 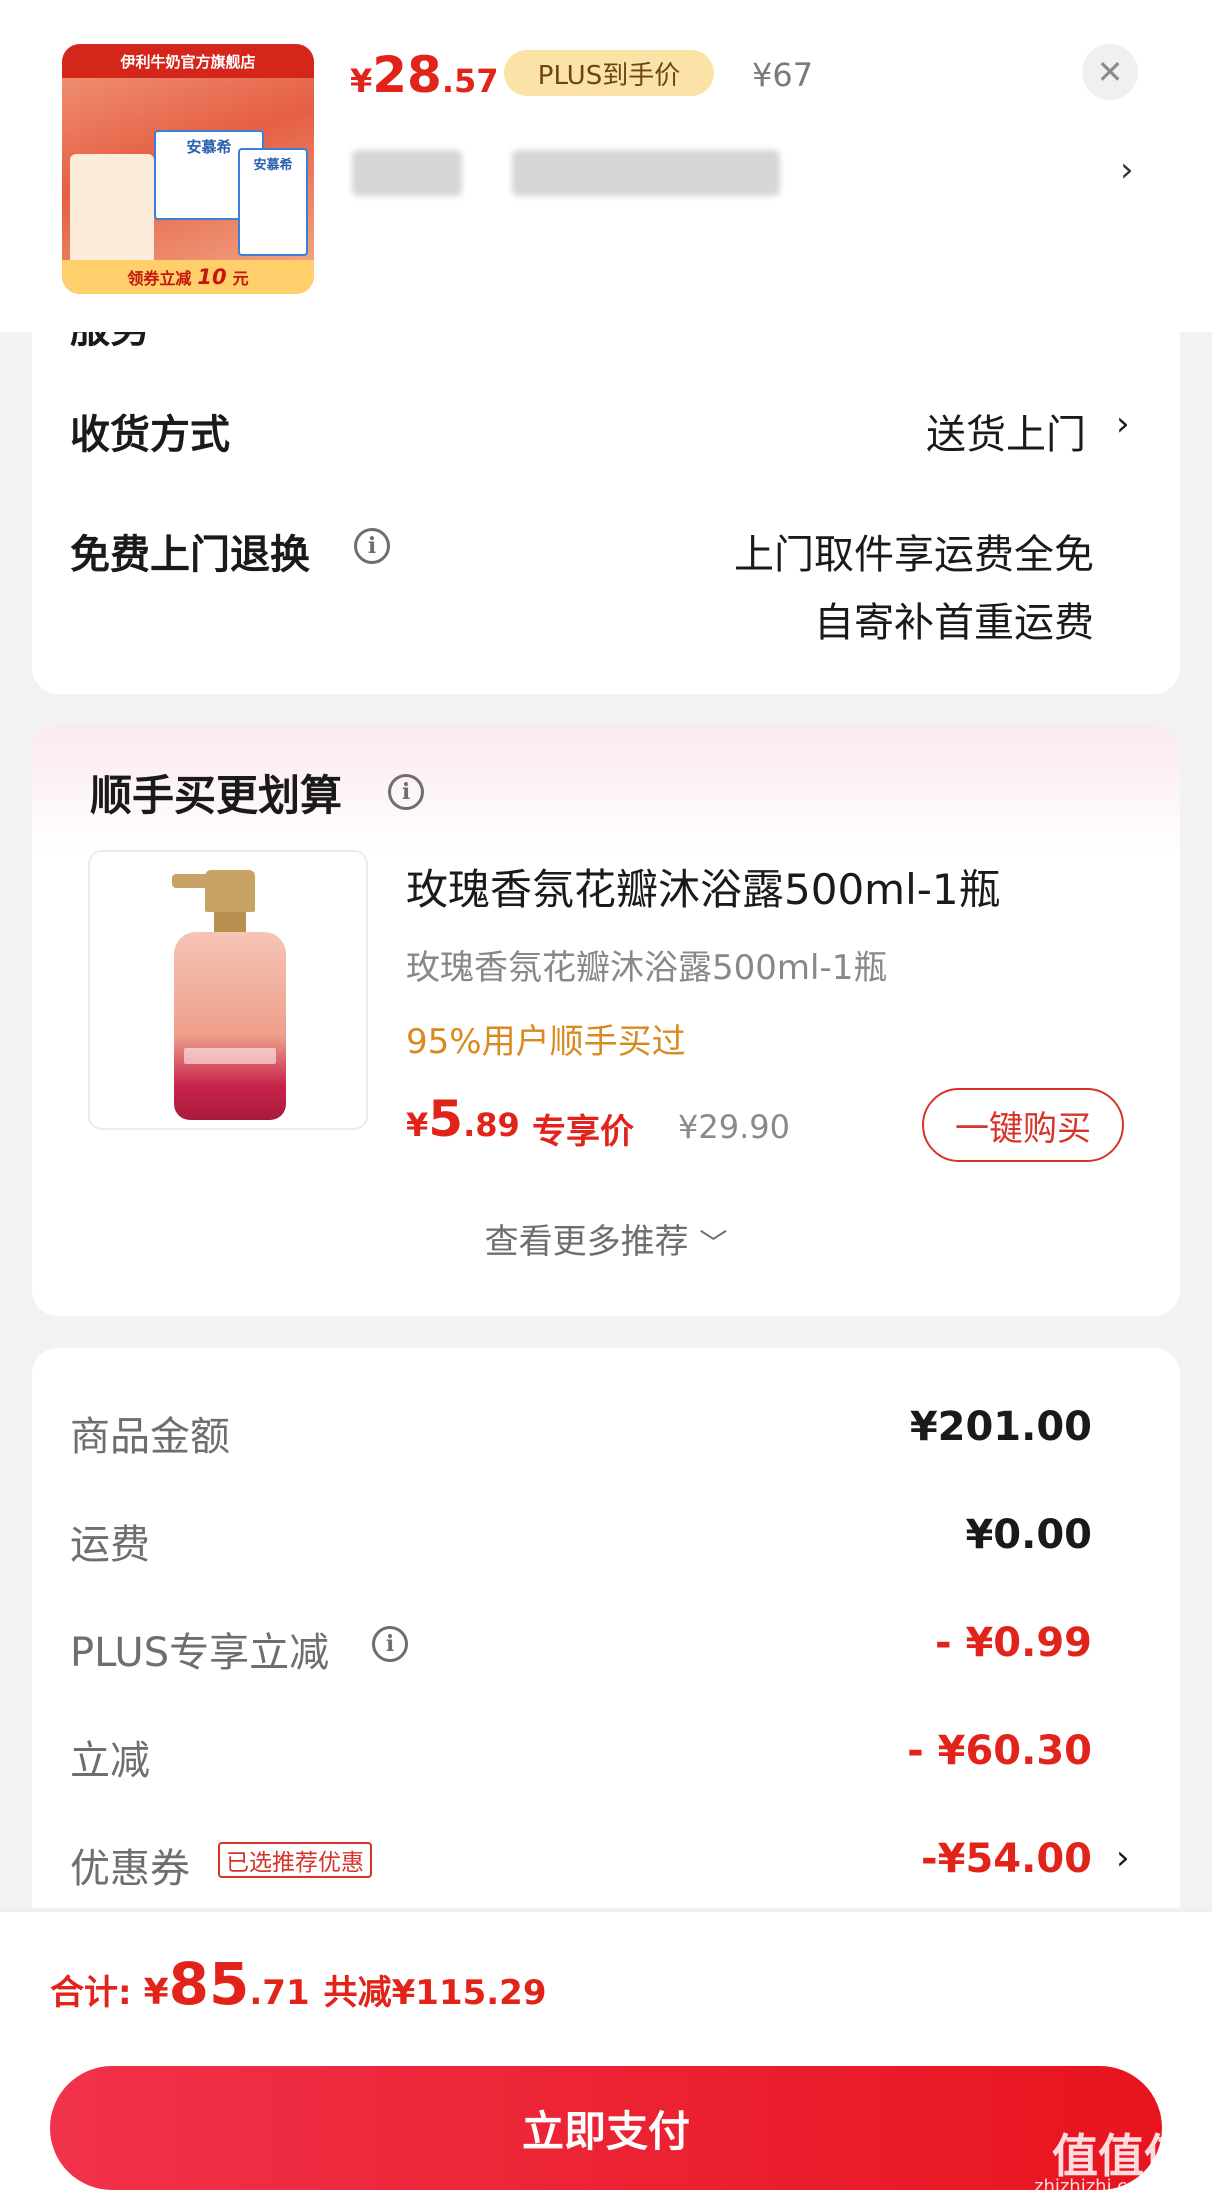 What do you see at coordinates (150, 1437) in the screenshot?
I see `summary-label-goods-amount: 商品金额` at bounding box center [150, 1437].